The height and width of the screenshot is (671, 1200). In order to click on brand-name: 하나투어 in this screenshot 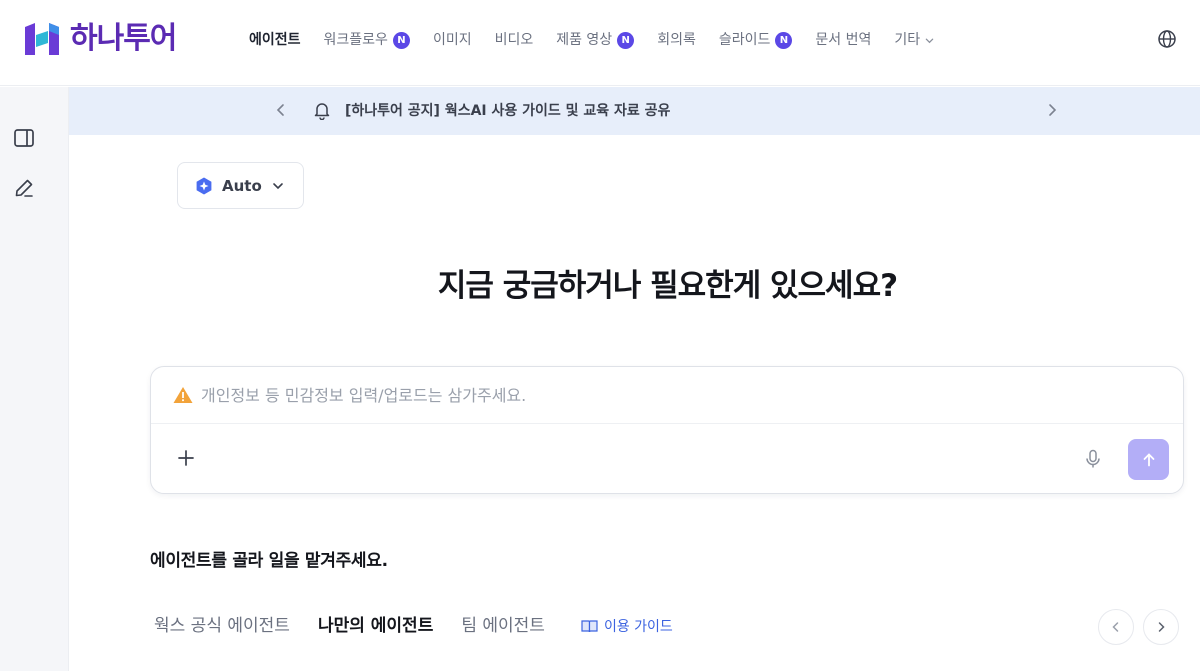, I will do `click(123, 38)`.